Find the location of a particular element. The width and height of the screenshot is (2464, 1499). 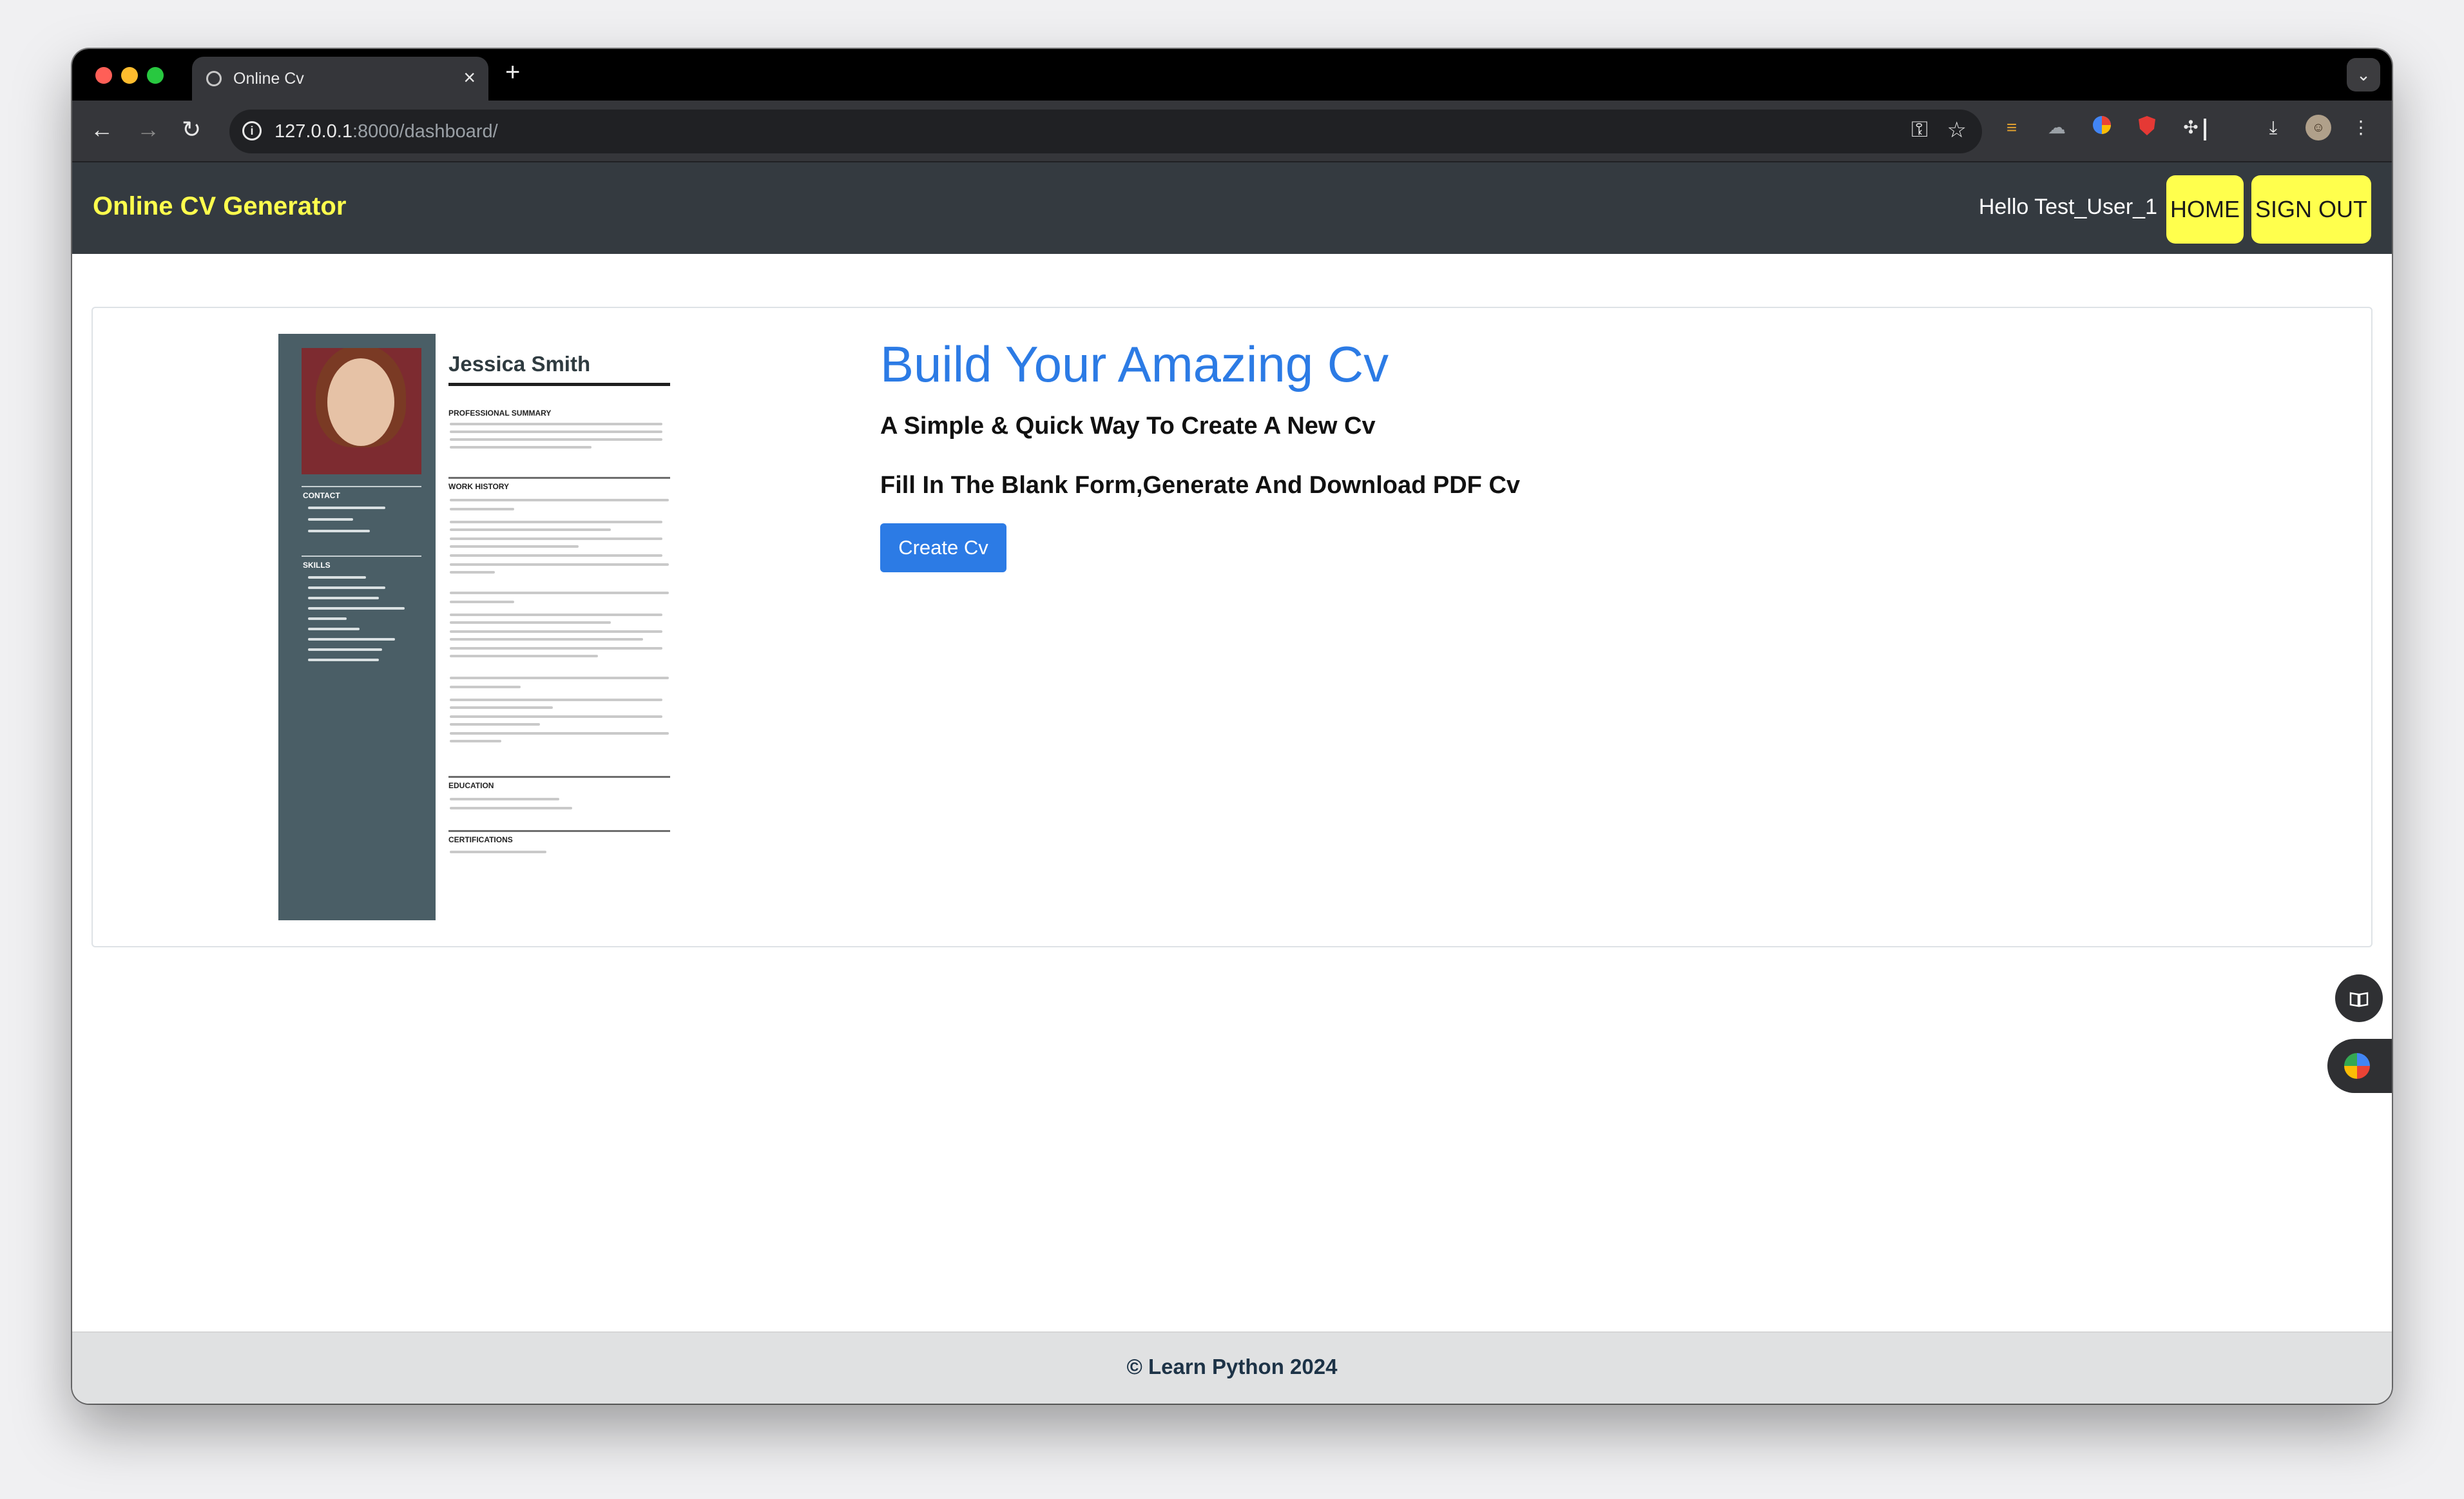

footer: © Learn Python 2024 is located at coordinates (1232, 1367).